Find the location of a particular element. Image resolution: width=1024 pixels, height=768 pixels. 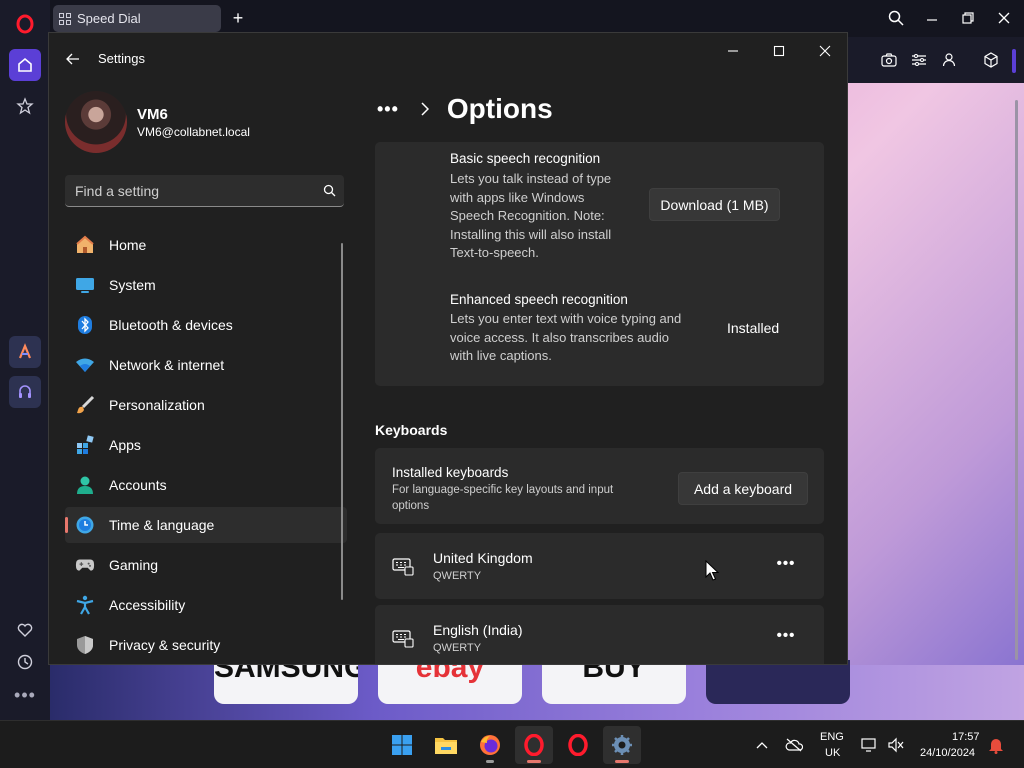

search-icon is located at coordinates (329, 191).